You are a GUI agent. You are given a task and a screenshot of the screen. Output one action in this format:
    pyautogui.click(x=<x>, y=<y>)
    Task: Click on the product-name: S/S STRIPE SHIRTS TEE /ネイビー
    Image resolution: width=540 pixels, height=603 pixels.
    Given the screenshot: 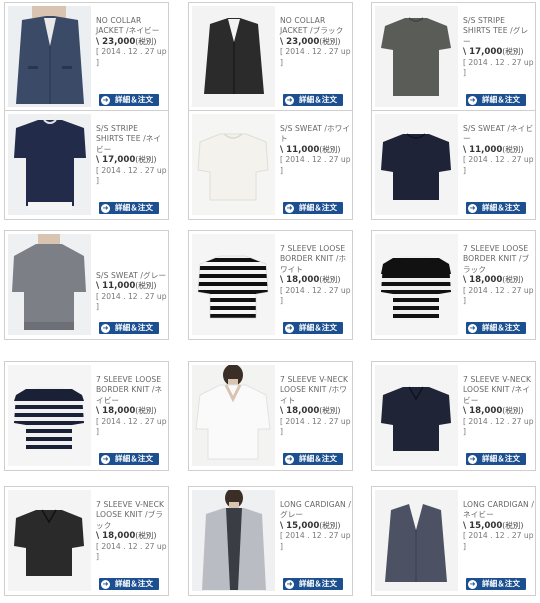 What is the action you would take?
    pyautogui.click(x=132, y=139)
    